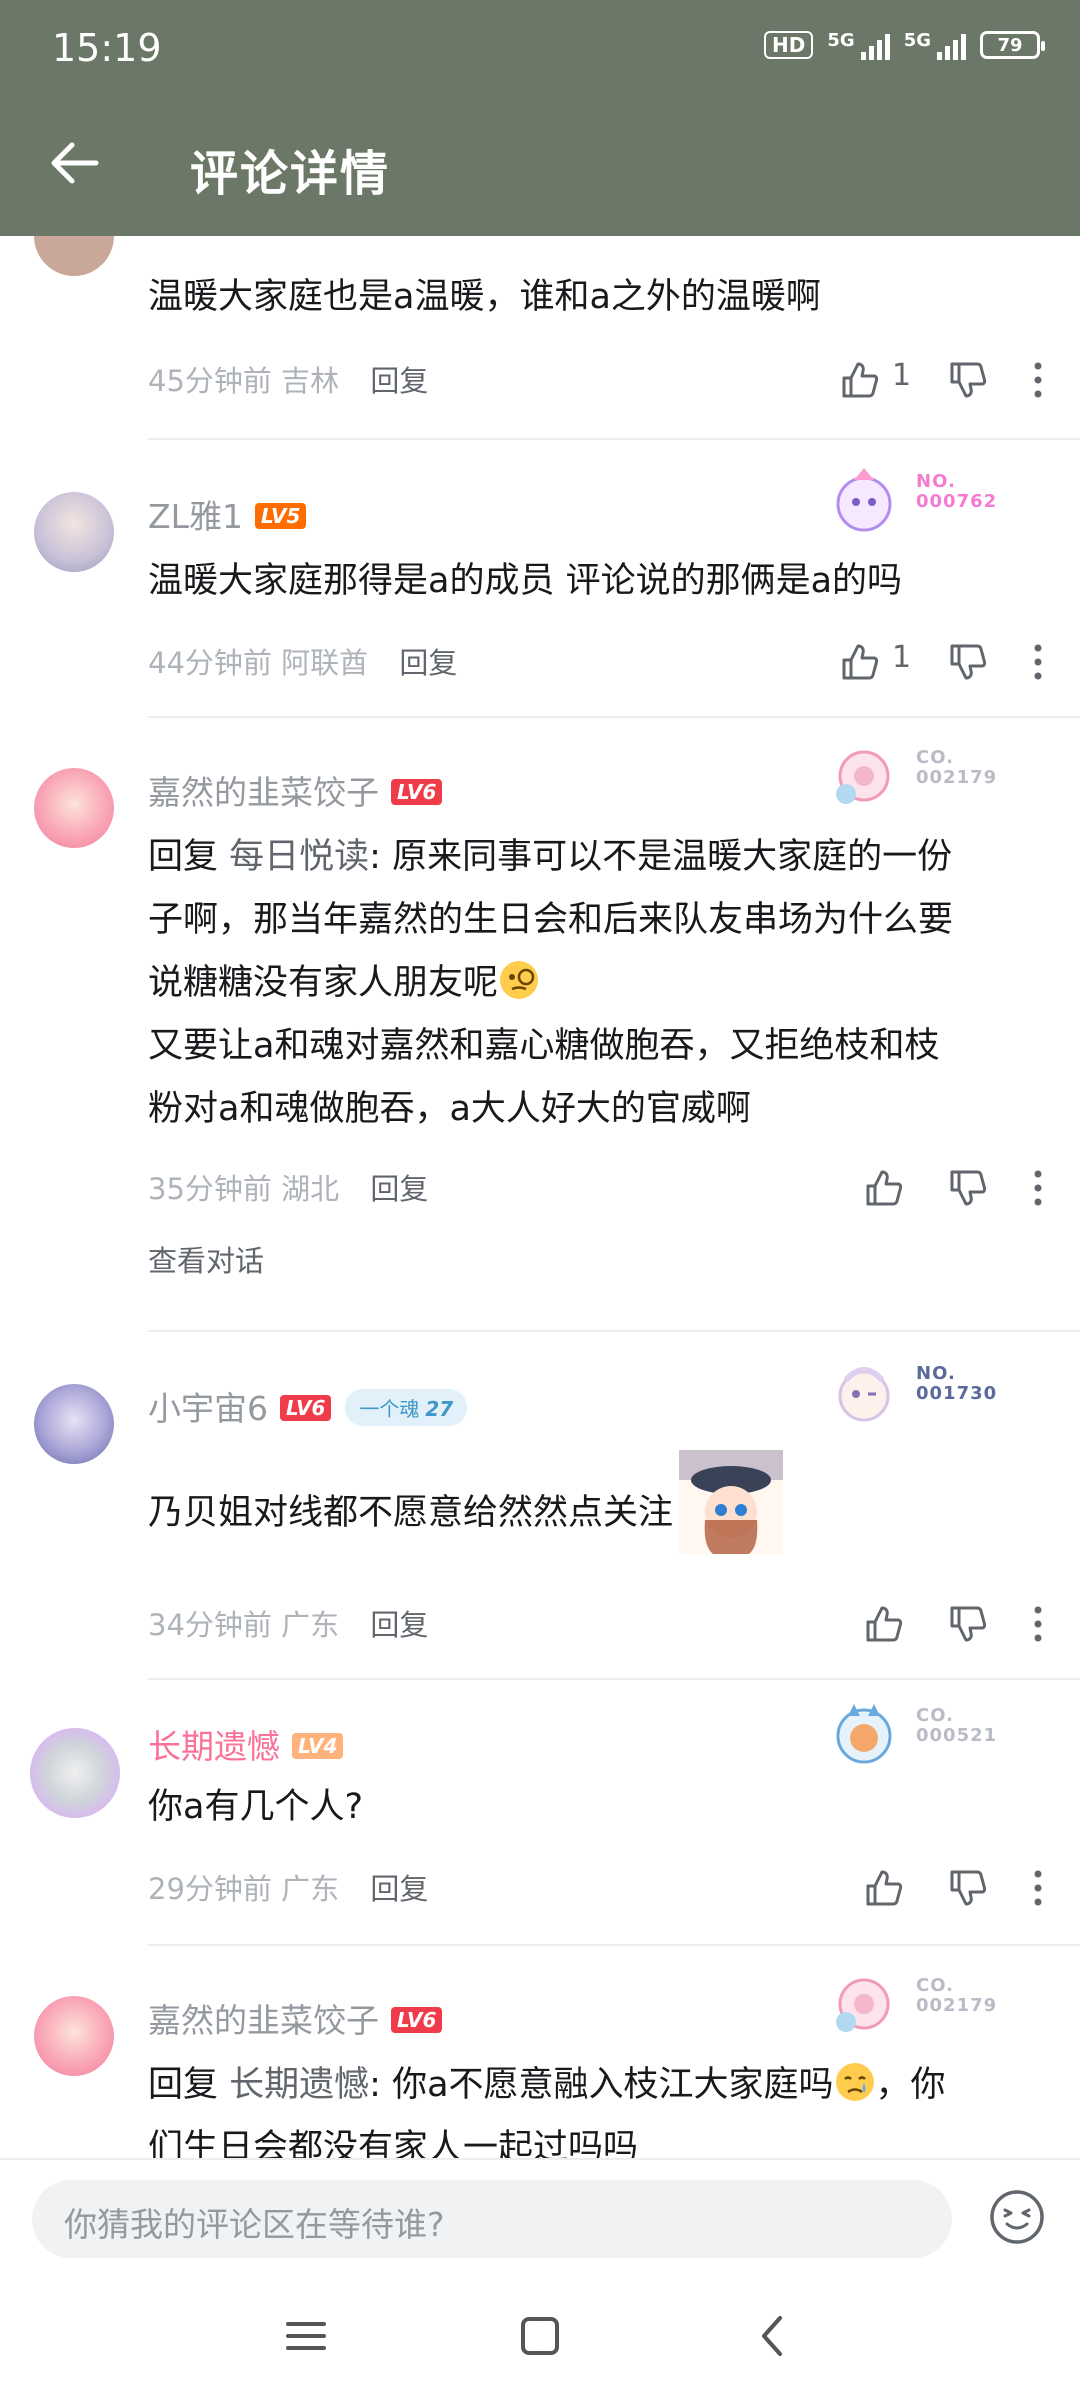 This screenshot has width=1080, height=2400. What do you see at coordinates (288, 1887) in the screenshot?
I see `comment-meta: 29分钟前 广东 回复` at bounding box center [288, 1887].